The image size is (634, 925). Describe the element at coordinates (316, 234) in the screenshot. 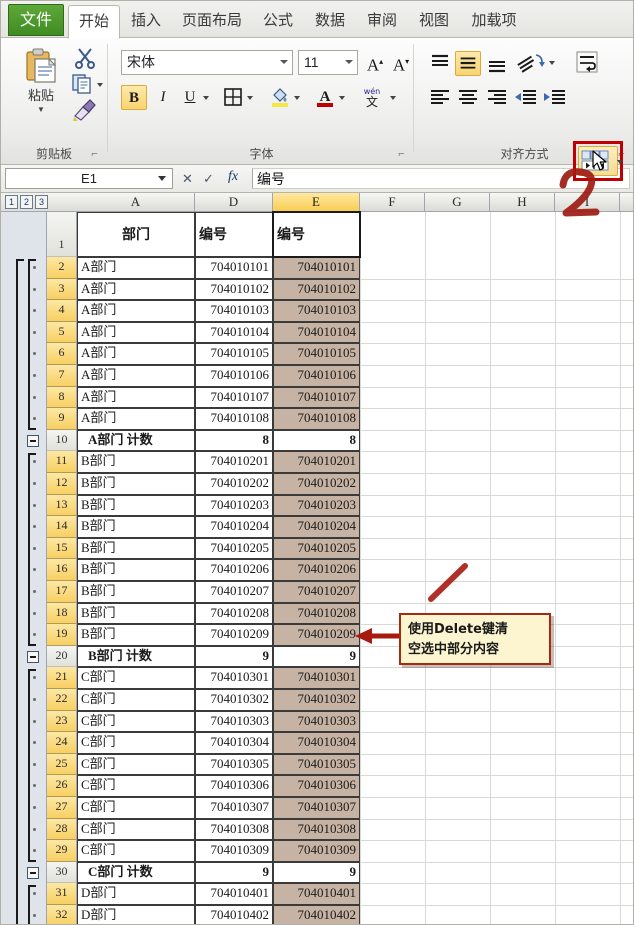

I see `cell-E1: 编号` at that location.